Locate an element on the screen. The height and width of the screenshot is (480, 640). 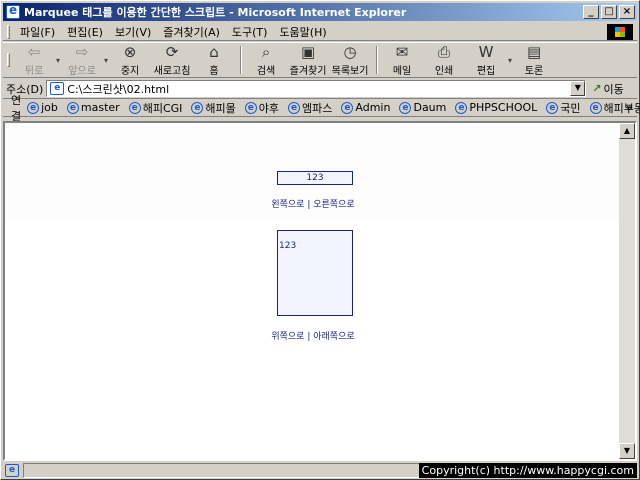
edit-button: W 편집 is located at coordinates (486, 60).